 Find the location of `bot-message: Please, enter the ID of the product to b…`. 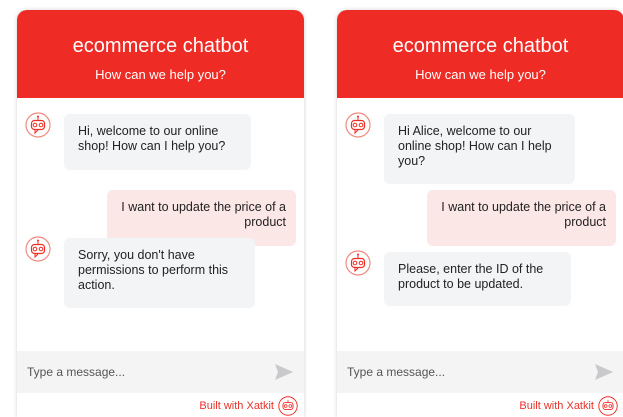

bot-message: Please, enter the ID of the product to b… is located at coordinates (477, 279).